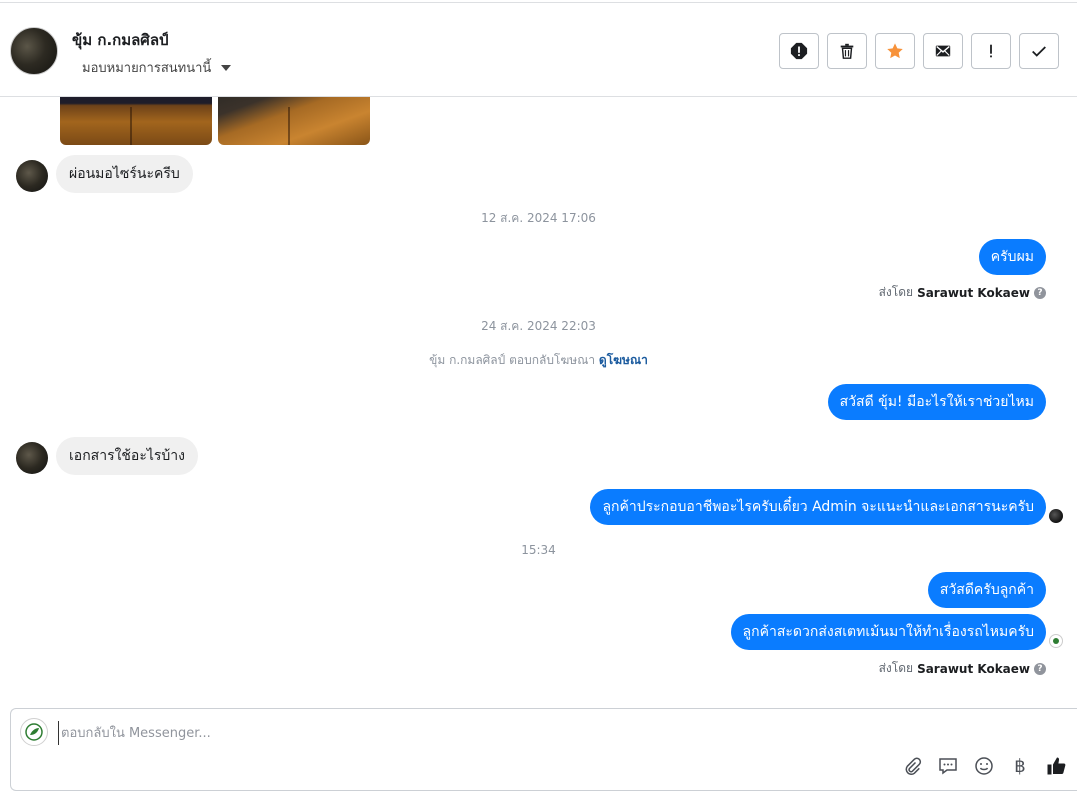 The image size is (1077, 799). What do you see at coordinates (919, 51) in the screenshot?
I see `conversation-toolbar` at bounding box center [919, 51].